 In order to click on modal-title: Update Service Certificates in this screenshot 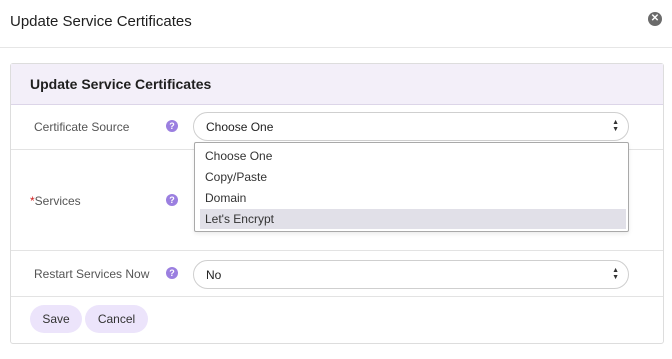, I will do `click(101, 21)`.